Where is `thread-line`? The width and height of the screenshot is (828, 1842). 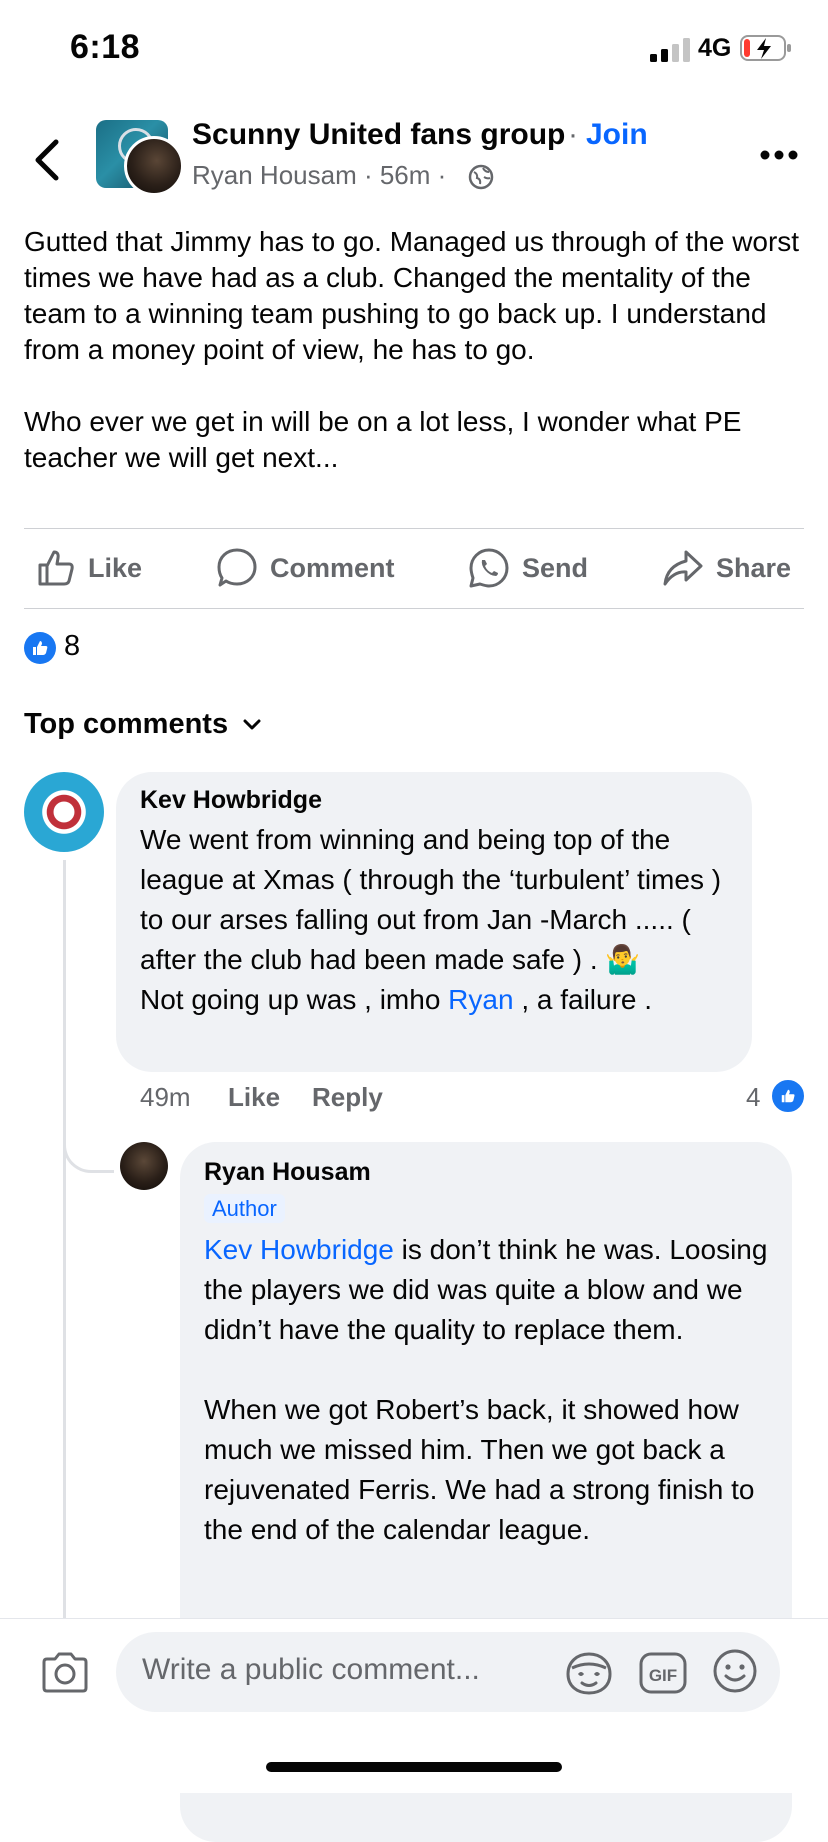
thread-line is located at coordinates (64, 1240).